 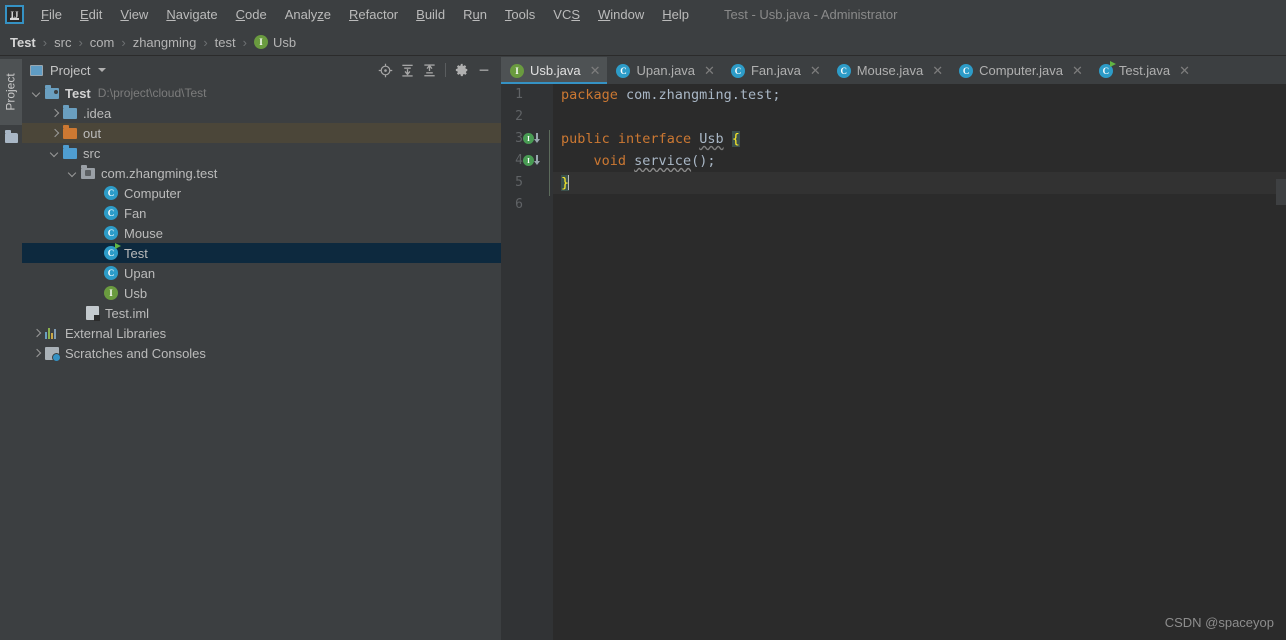 What do you see at coordinates (153, 193) in the screenshot?
I see `tree-item-label: Computer` at bounding box center [153, 193].